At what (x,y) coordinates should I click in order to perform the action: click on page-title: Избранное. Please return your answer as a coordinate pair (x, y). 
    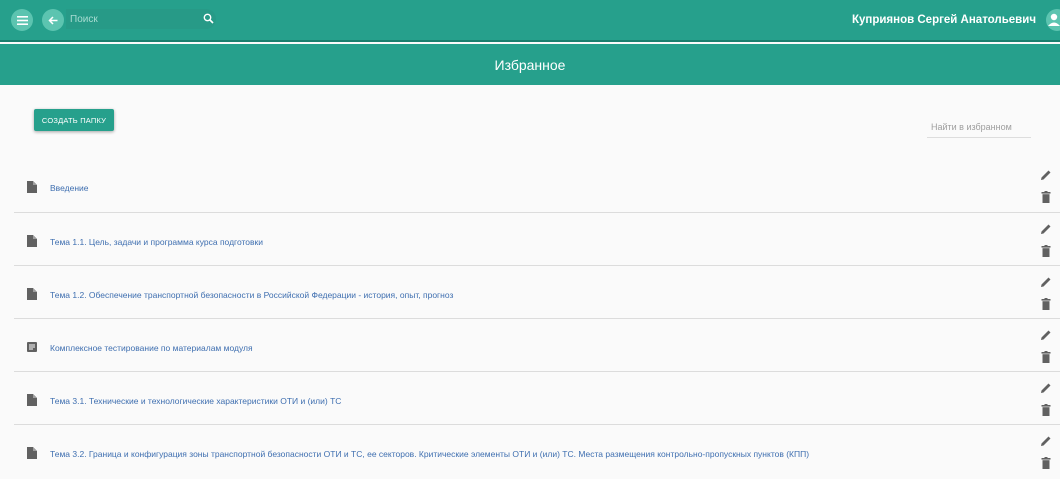
    Looking at the image, I should click on (530, 64).